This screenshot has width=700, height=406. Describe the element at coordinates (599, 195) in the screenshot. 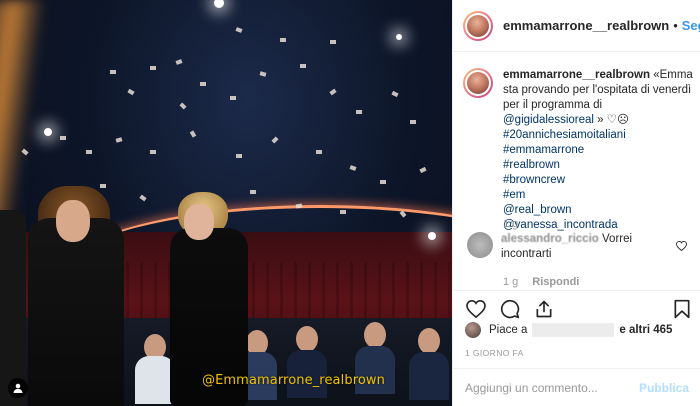

I see `hashtag-link: #em` at that location.